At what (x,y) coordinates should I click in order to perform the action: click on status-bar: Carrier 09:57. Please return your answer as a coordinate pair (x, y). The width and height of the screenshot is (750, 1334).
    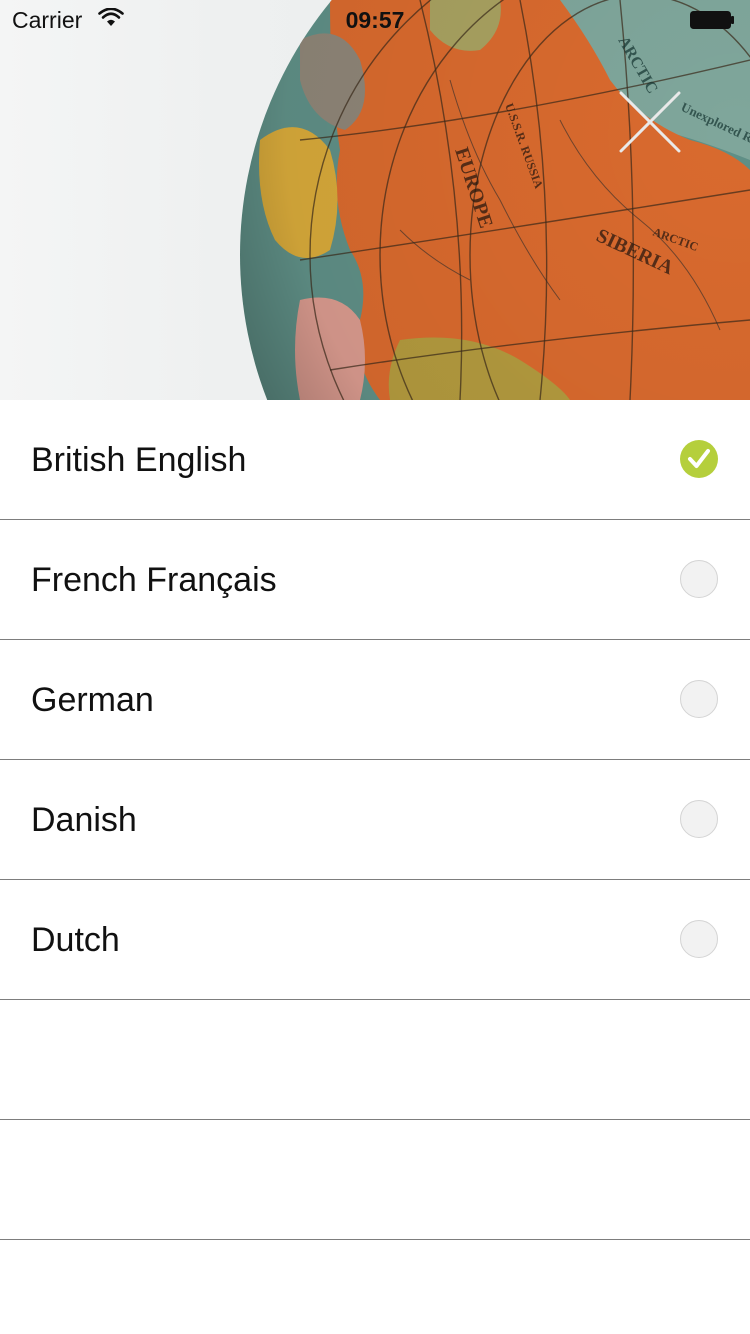
    Looking at the image, I should click on (375, 20).